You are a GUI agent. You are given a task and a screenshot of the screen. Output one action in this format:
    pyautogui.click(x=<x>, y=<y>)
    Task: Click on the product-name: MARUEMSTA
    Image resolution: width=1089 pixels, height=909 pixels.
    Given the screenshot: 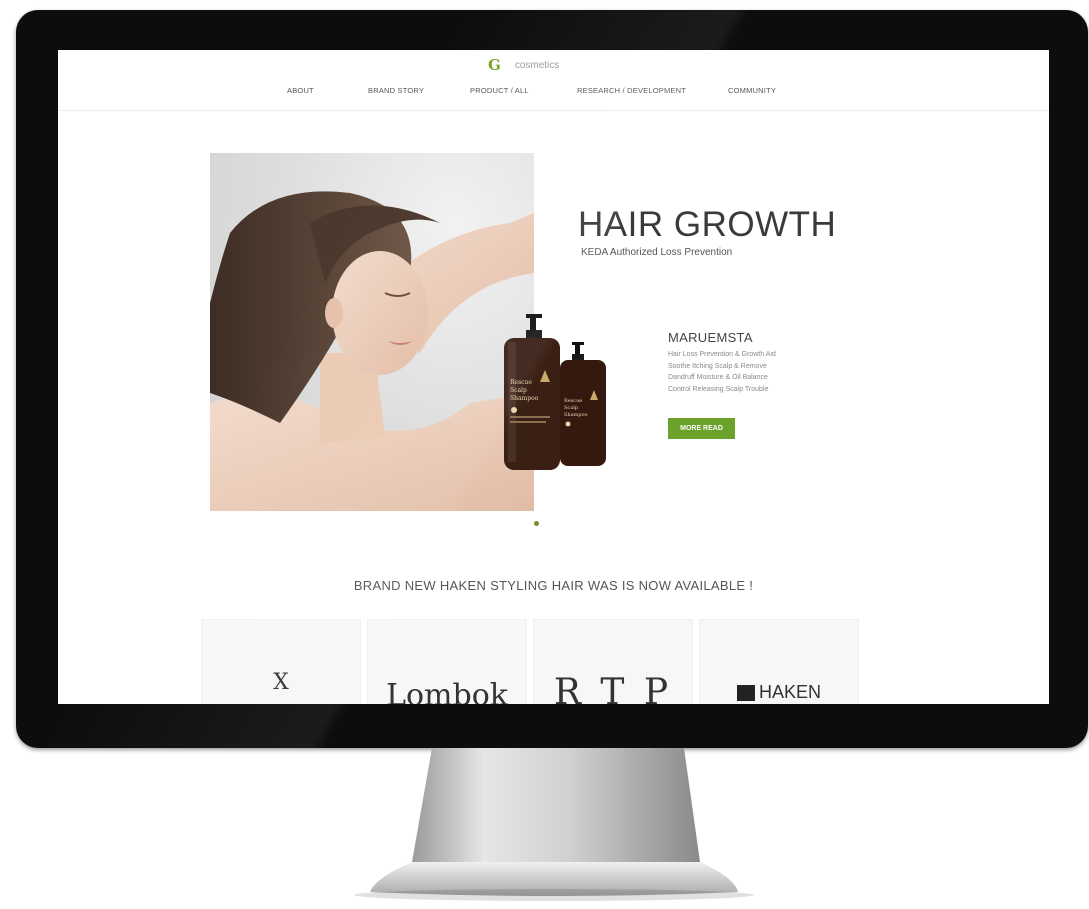 What is the action you would take?
    pyautogui.click(x=710, y=337)
    